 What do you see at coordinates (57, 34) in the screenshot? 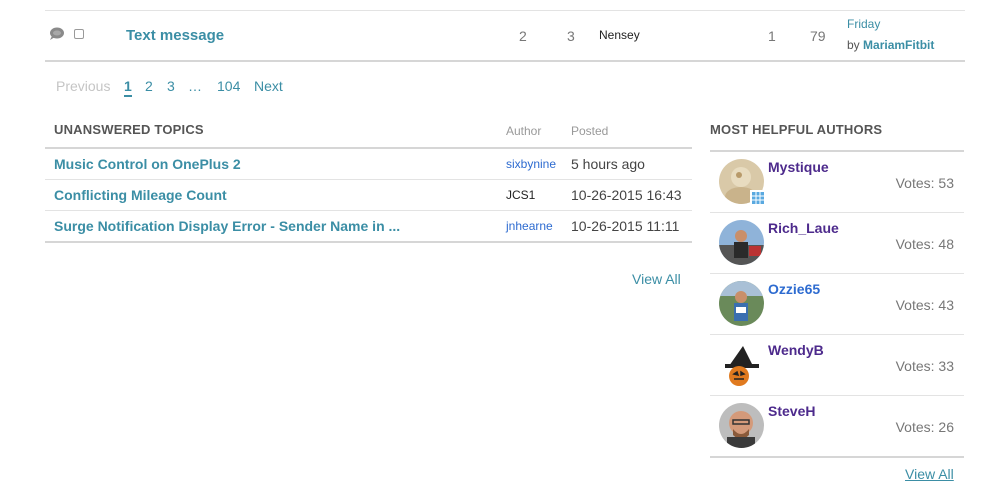
I see `speech-bubble-icon` at bounding box center [57, 34].